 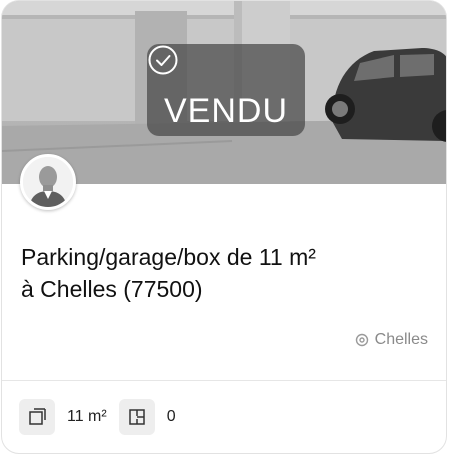 I want to click on location-pin-icon, so click(x=361, y=340).